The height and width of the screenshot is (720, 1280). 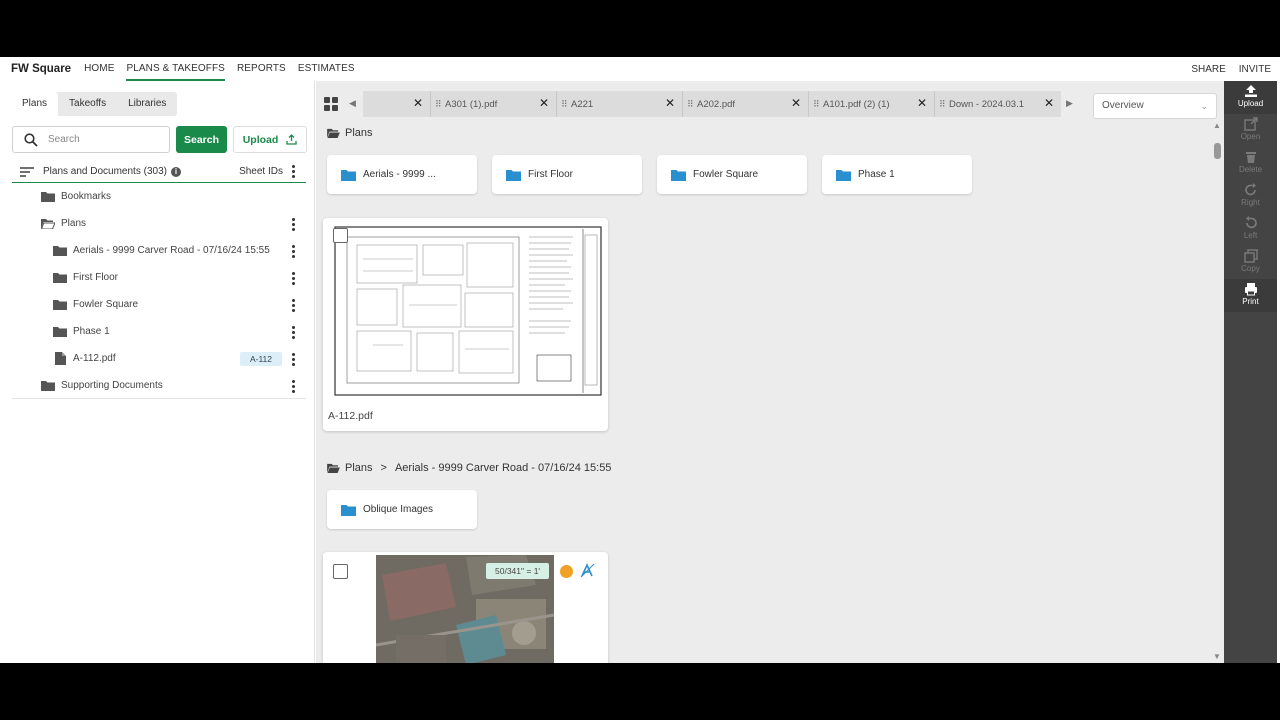 I want to click on tab-libraries: Libraries, so click(x=147, y=104).